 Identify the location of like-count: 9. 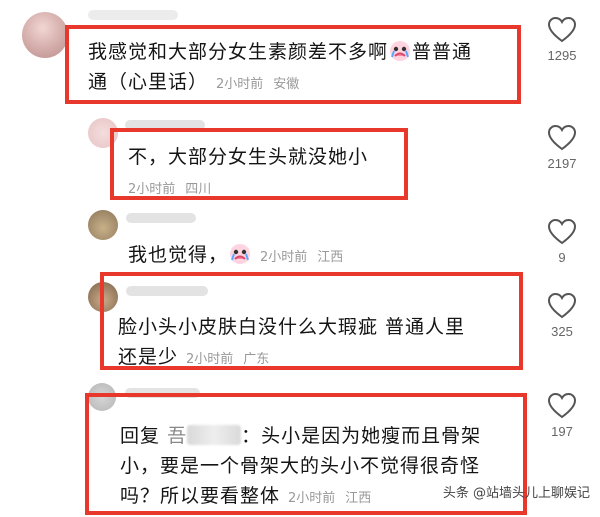
(562, 257).